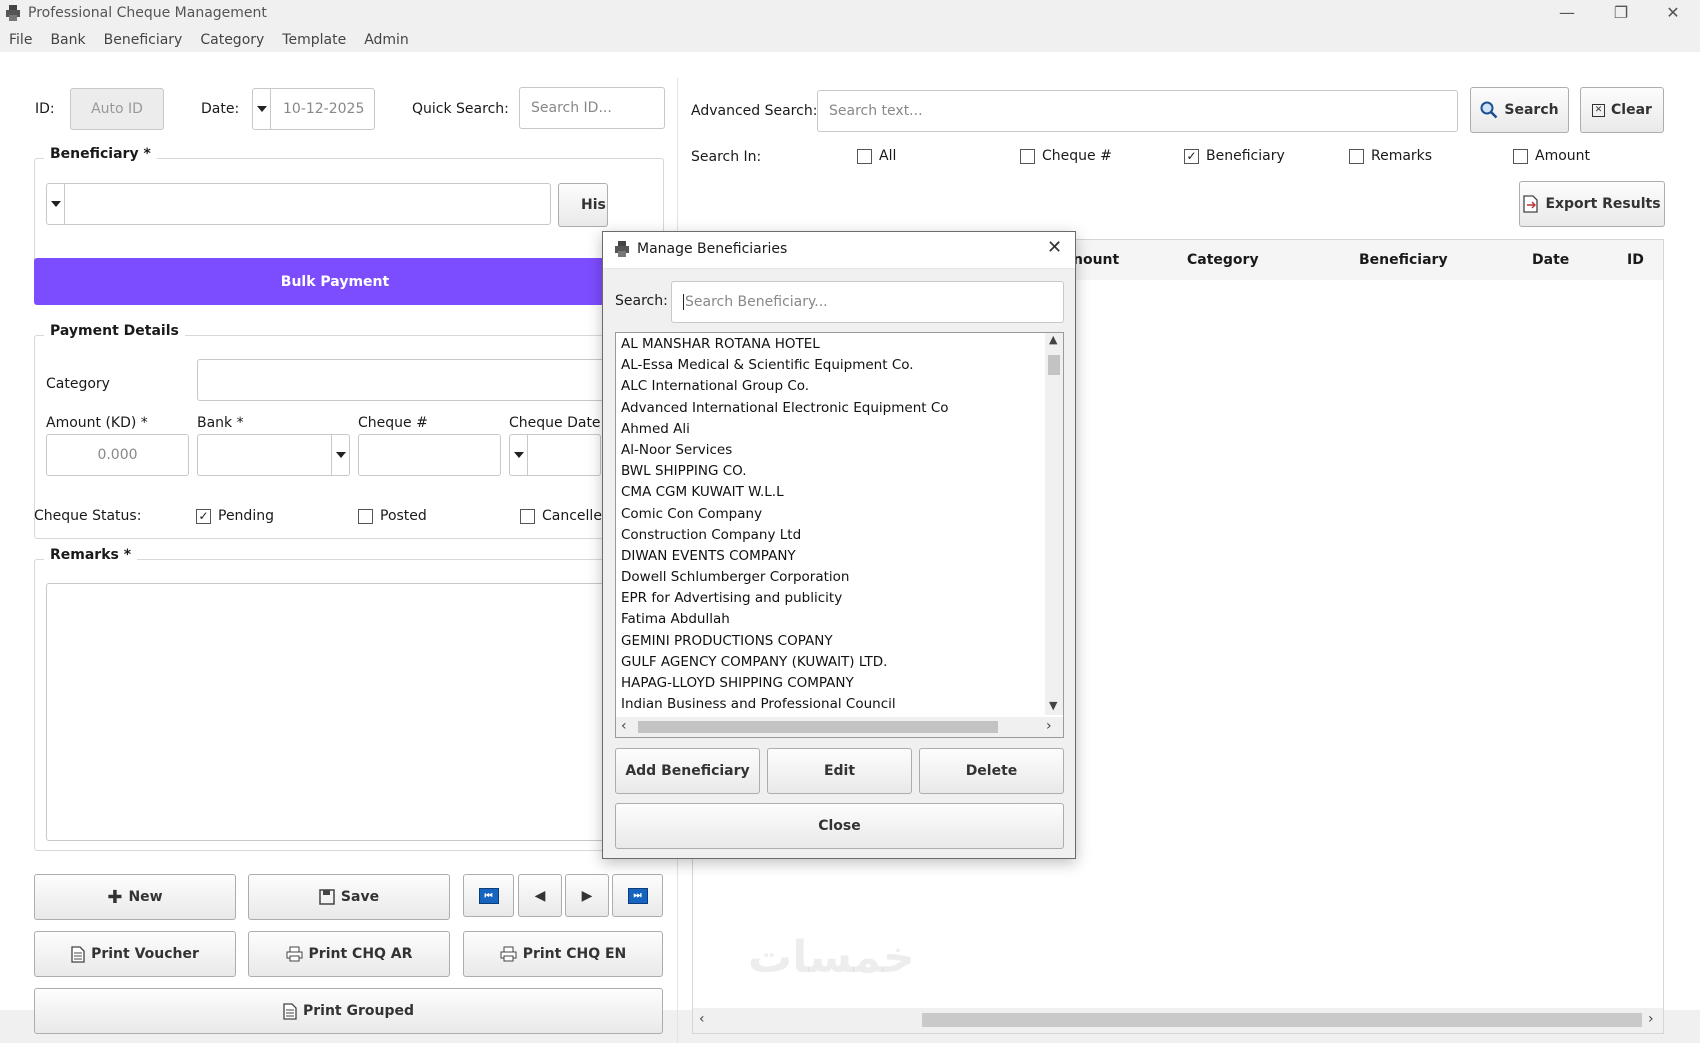 The image size is (1700, 1043). What do you see at coordinates (20, 40) in the screenshot?
I see `menu-file: File` at bounding box center [20, 40].